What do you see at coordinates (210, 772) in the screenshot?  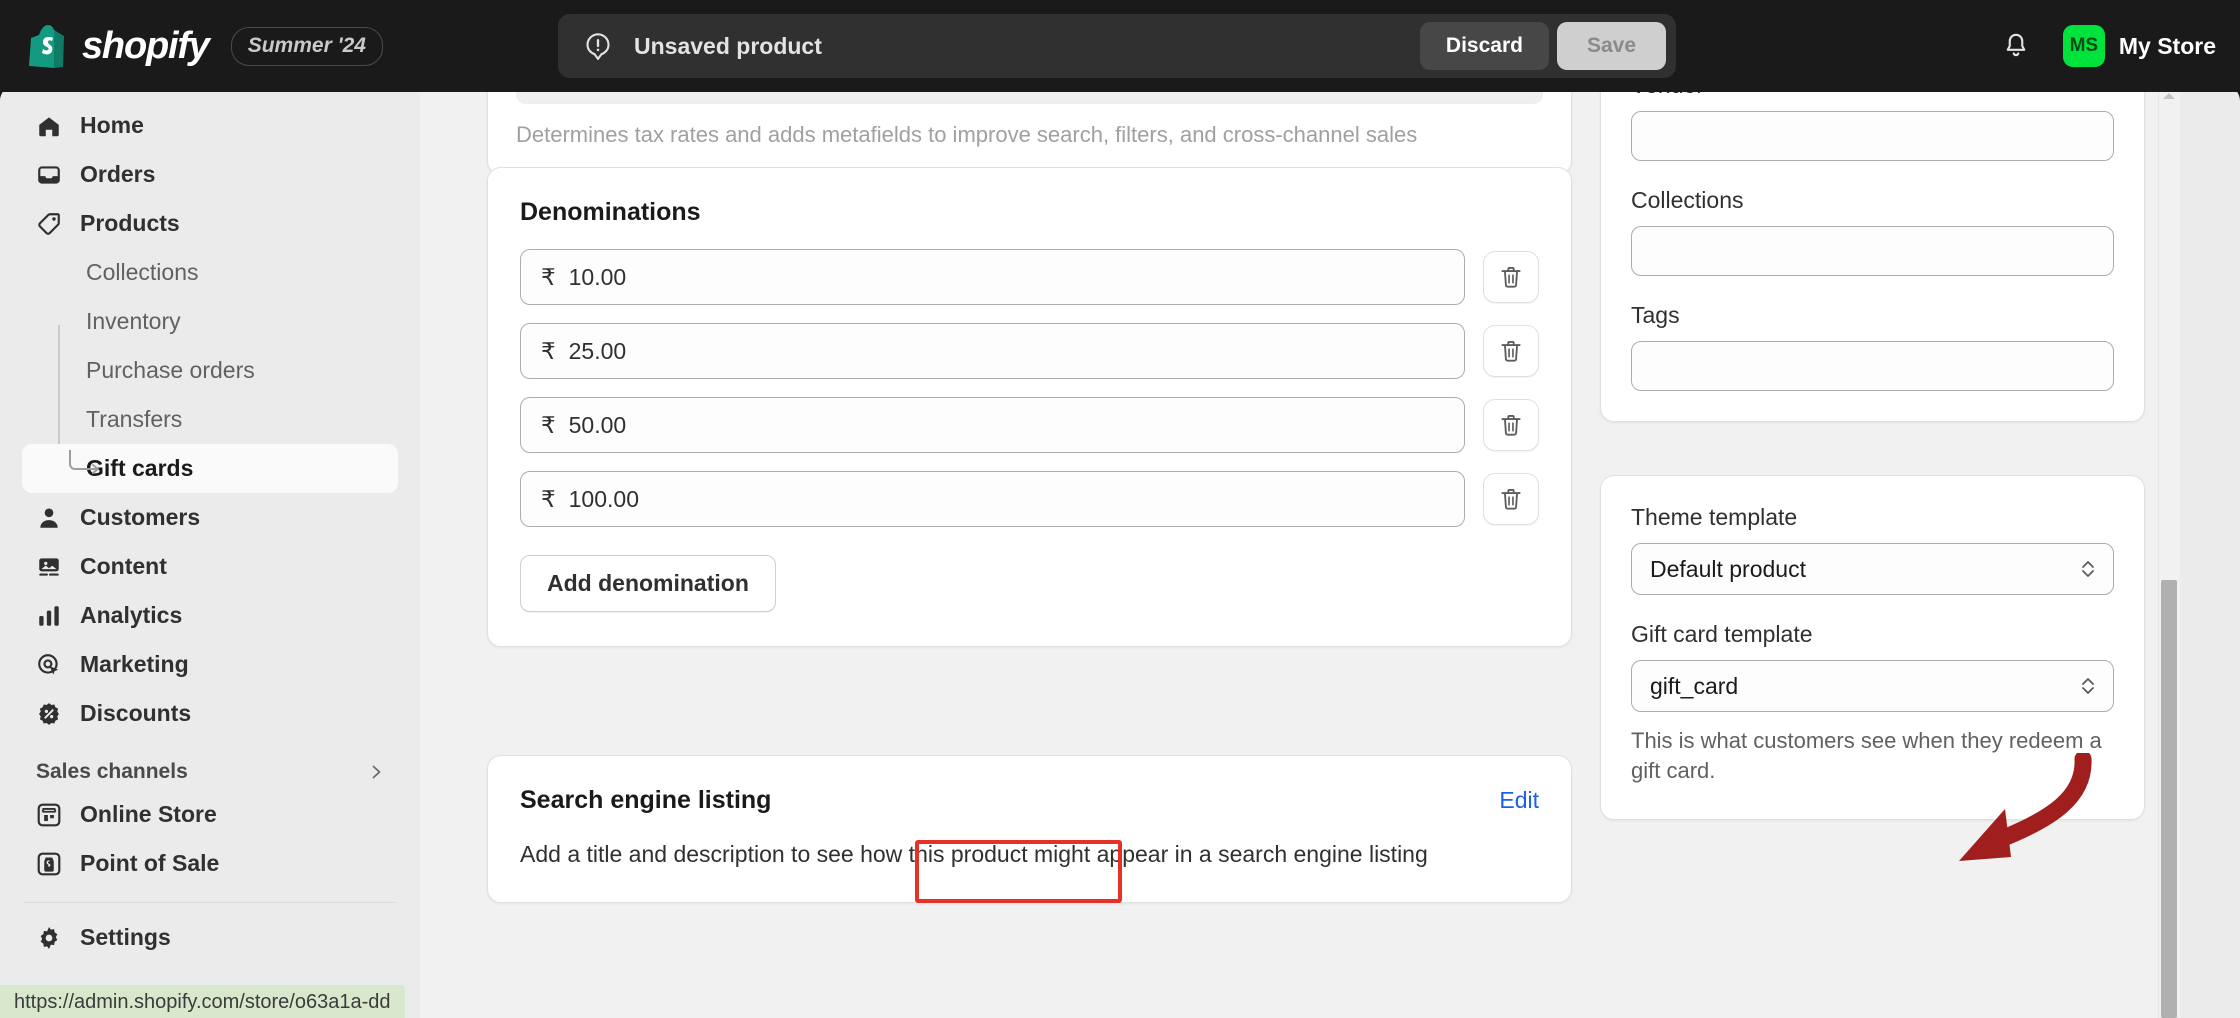 I see `sales-channels-header: Sales channels` at bounding box center [210, 772].